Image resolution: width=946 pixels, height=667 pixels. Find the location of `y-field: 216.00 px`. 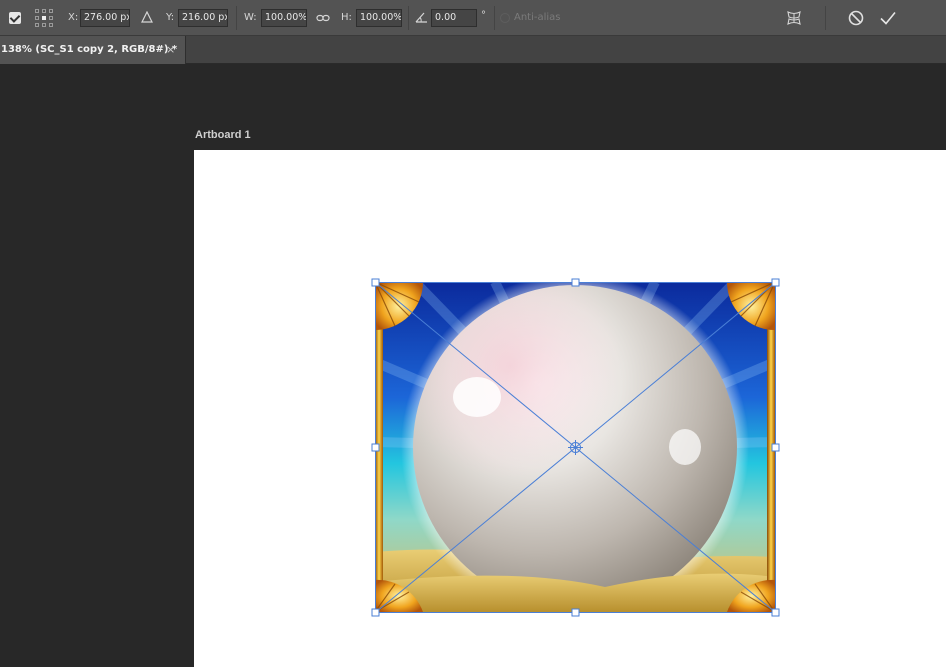

y-field: 216.00 px is located at coordinates (203, 18).